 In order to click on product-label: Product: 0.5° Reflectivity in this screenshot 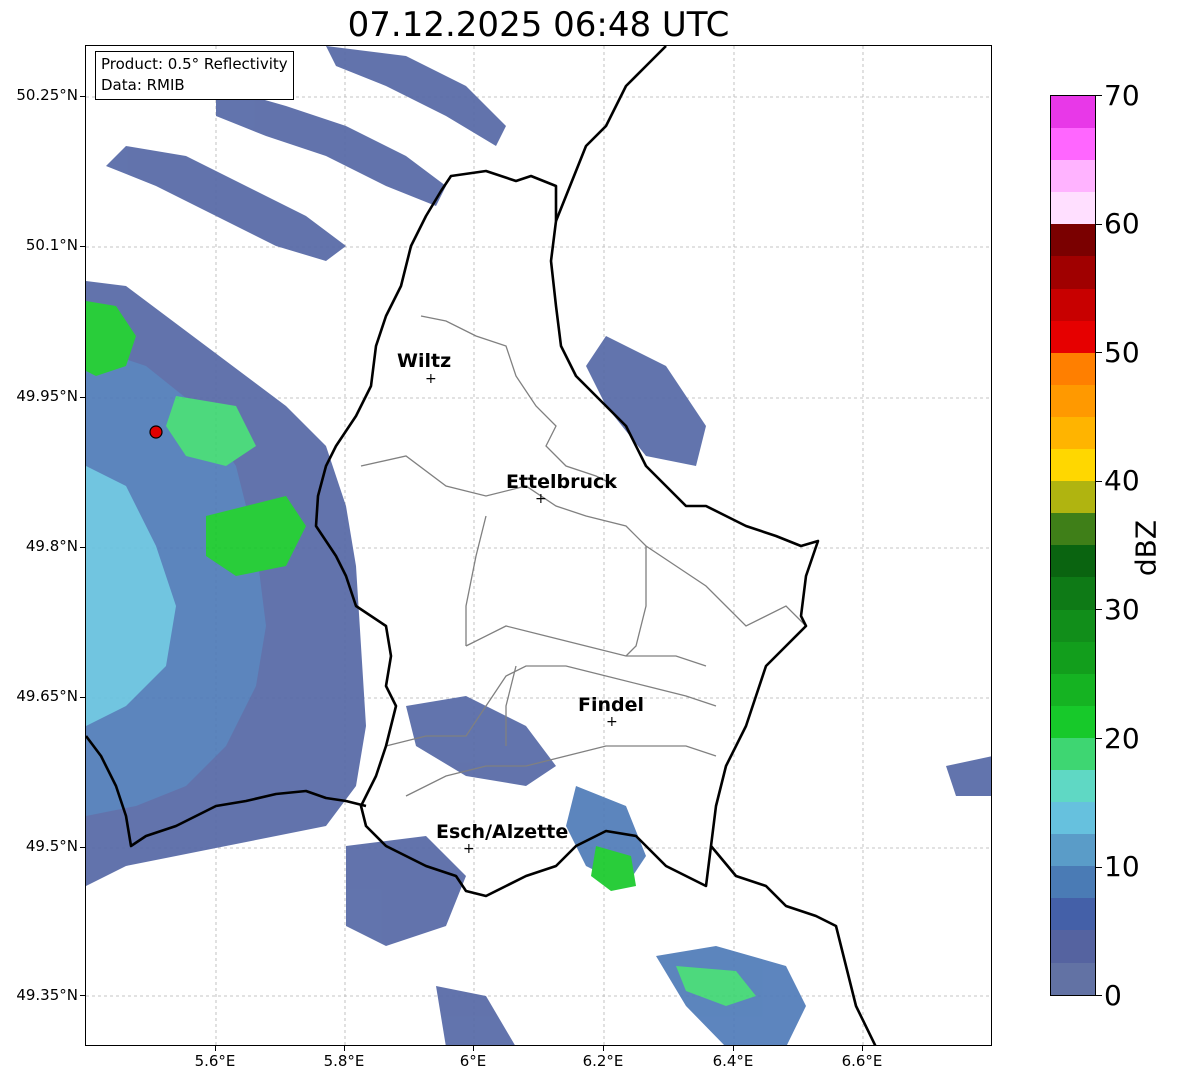, I will do `click(194, 64)`.